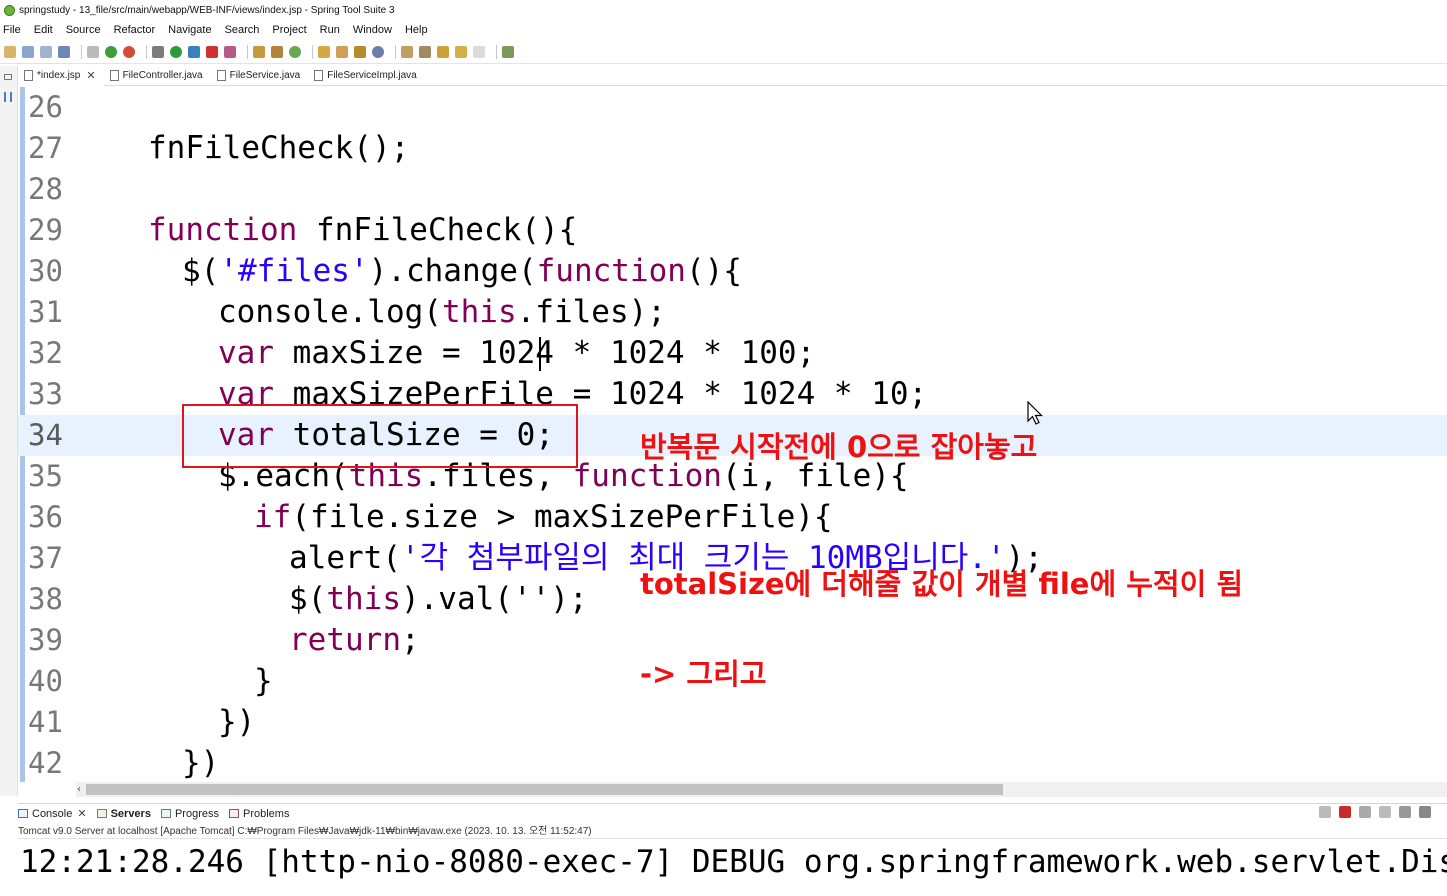 This screenshot has width=1447, height=896. Describe the element at coordinates (45, 394) in the screenshot. I see `line-number: 33` at that location.